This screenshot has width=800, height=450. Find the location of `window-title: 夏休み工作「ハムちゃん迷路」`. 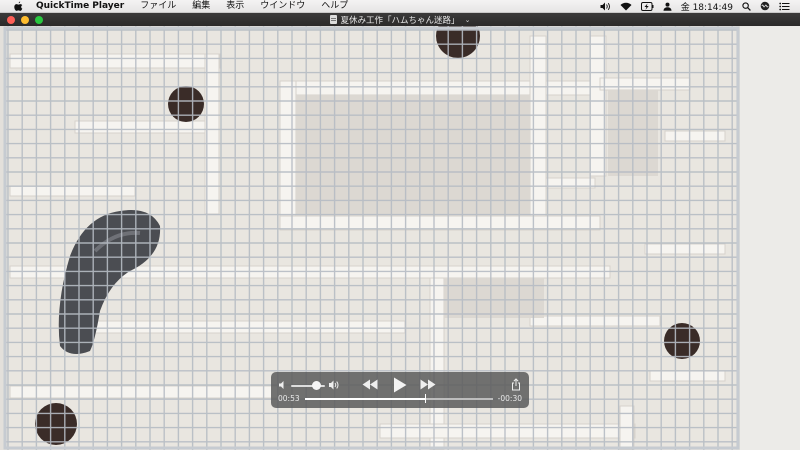

window-title: 夏休み工作「ハムちゃん迷路」 is located at coordinates (400, 20).